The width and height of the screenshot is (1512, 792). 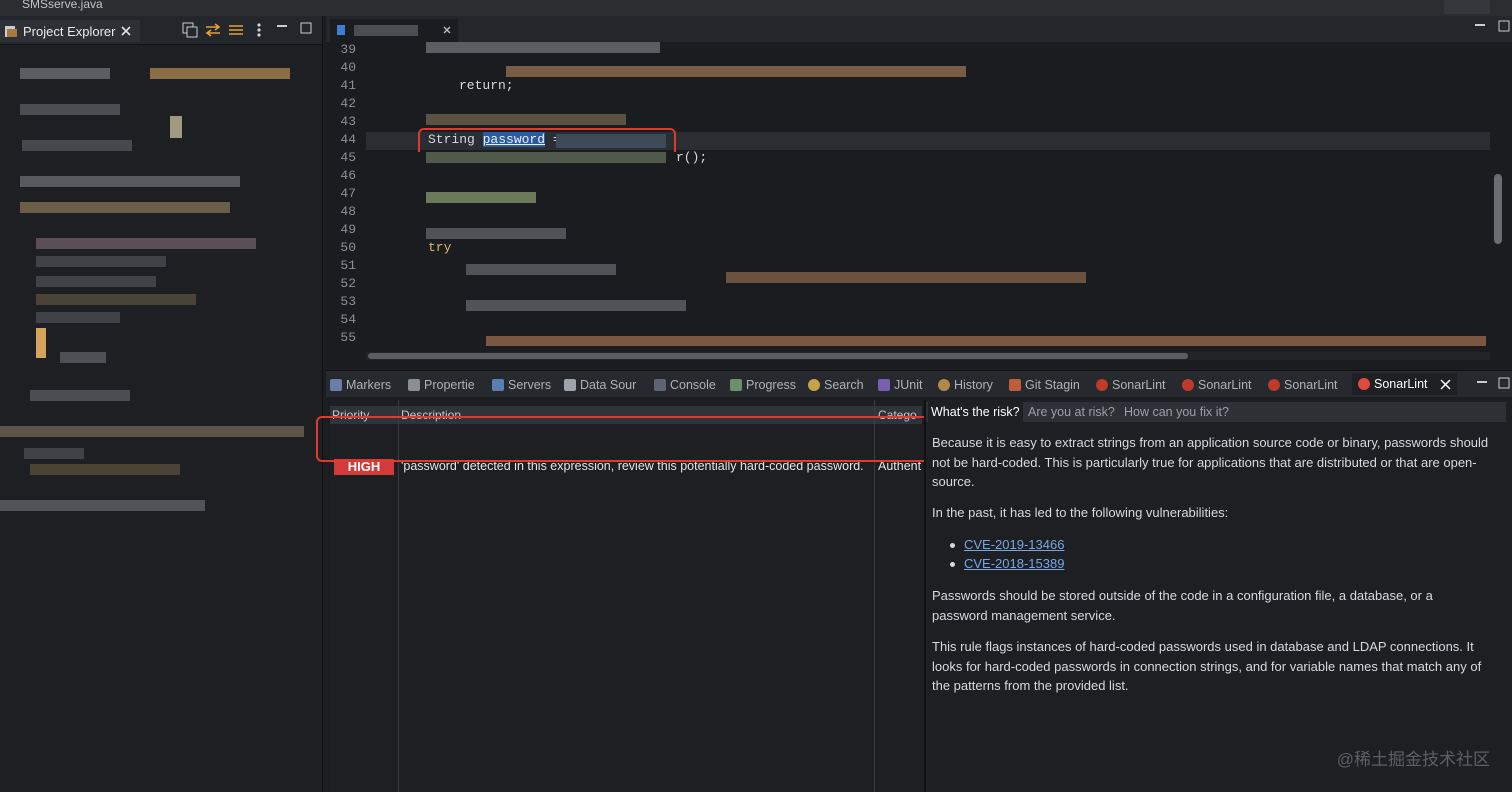 What do you see at coordinates (386, 30) in the screenshot?
I see `editor-tab-label-obscured` at bounding box center [386, 30].